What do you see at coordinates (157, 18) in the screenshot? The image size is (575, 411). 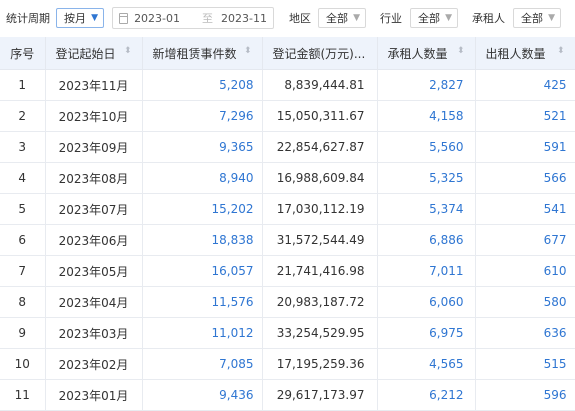 I see `date-start: 2023-01` at bounding box center [157, 18].